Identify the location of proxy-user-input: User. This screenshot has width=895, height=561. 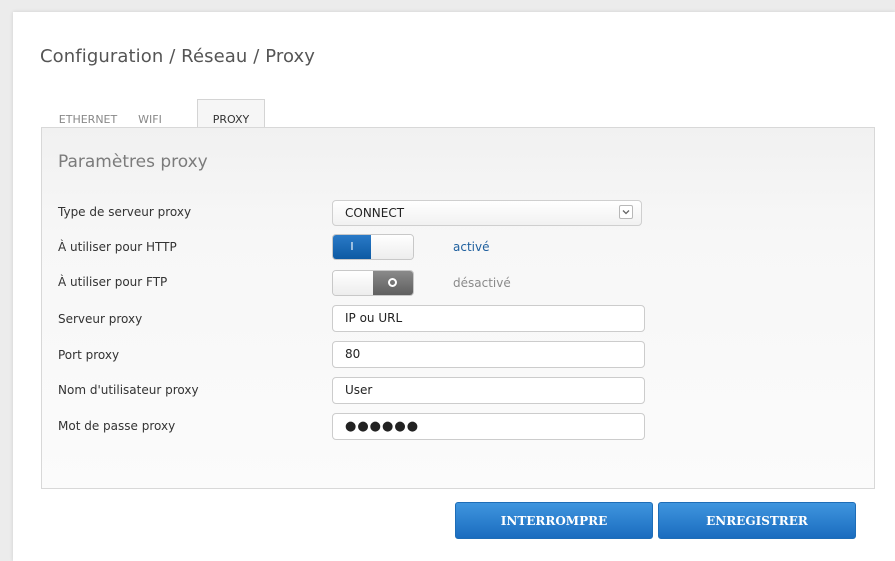
(488, 390).